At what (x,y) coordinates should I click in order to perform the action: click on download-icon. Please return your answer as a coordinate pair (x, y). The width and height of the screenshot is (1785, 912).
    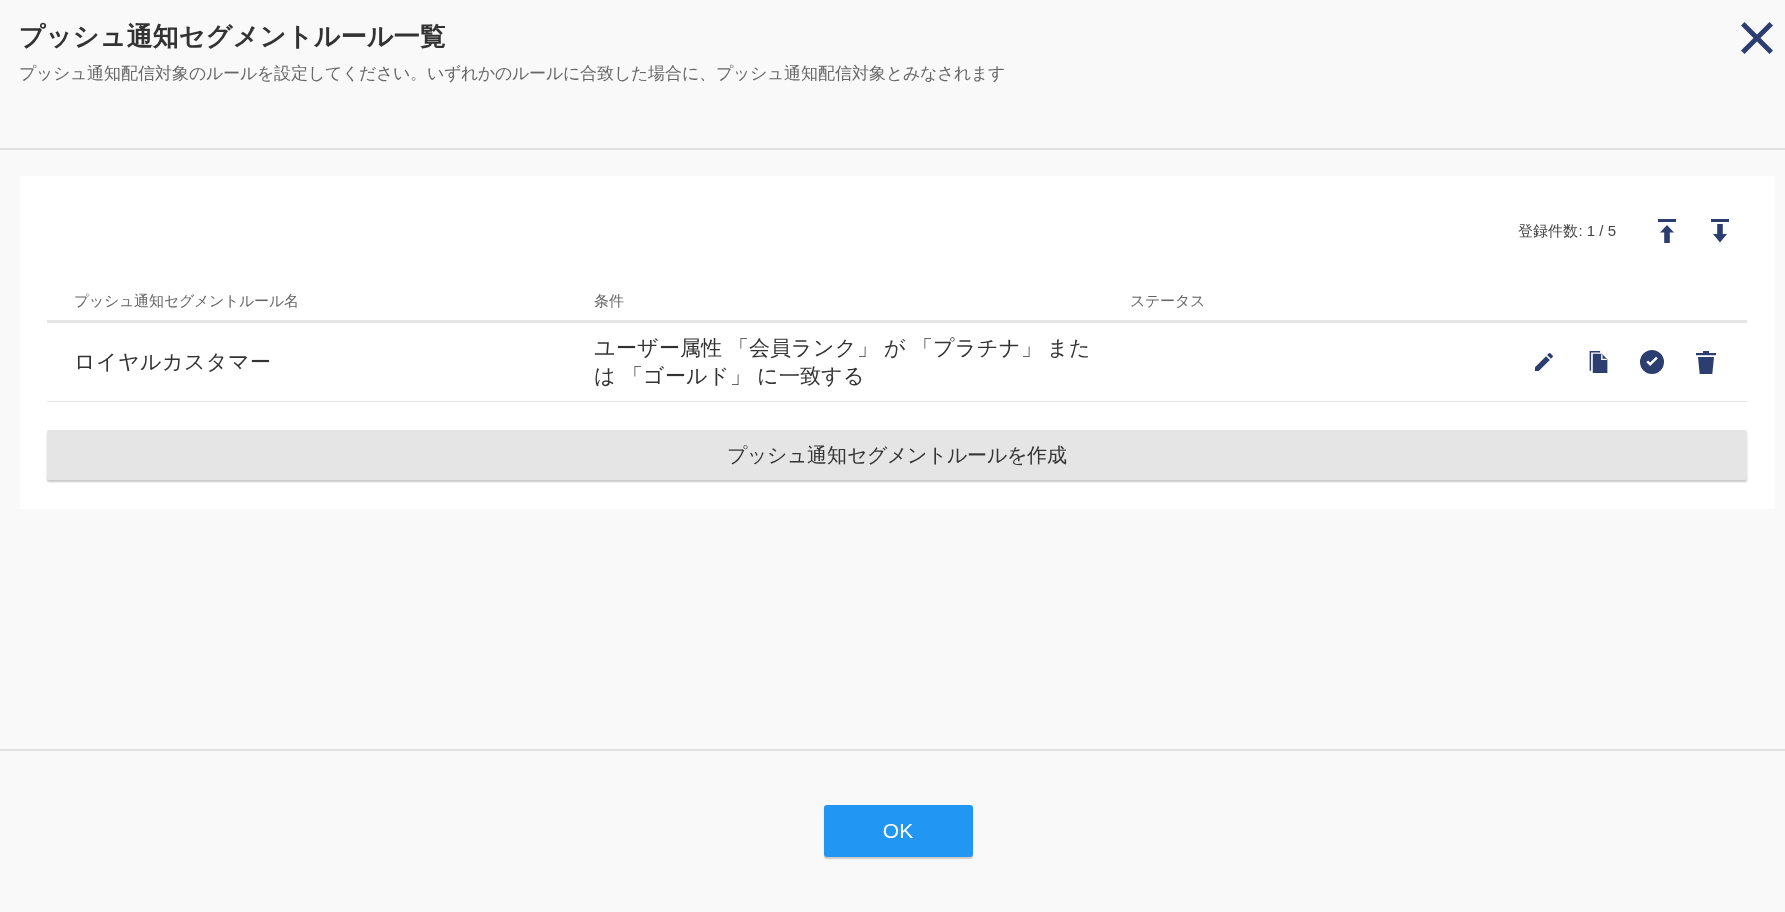
    Looking at the image, I should click on (1720, 231).